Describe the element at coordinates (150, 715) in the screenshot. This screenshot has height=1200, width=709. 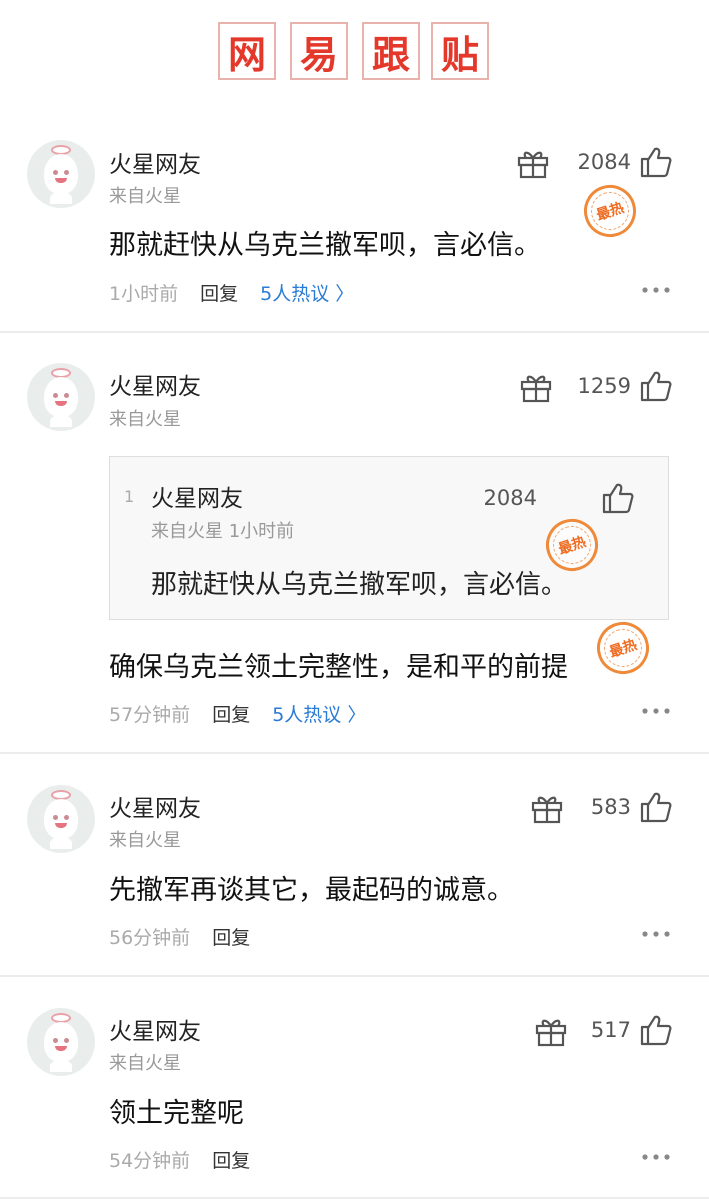
I see `timestamp: 57分钟前` at that location.